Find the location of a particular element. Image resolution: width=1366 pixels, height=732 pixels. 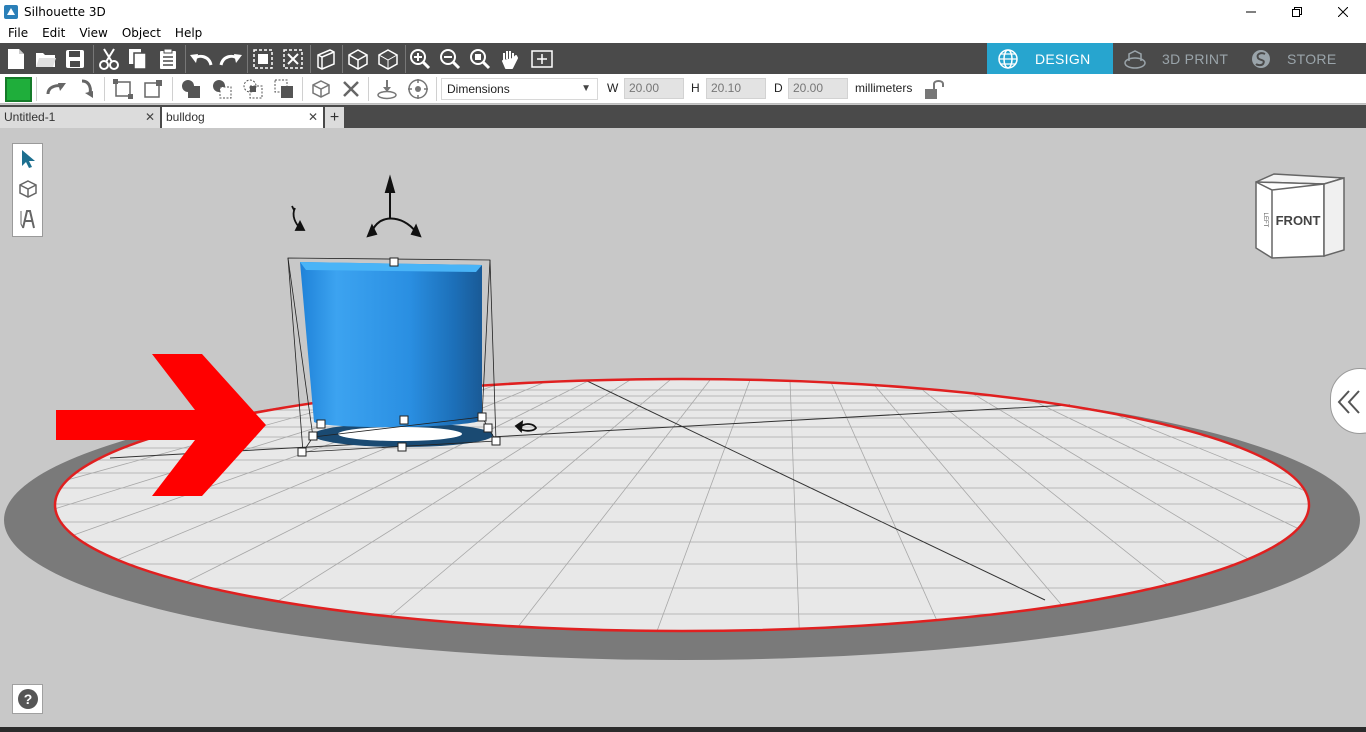

paste-icon is located at coordinates (168, 59).